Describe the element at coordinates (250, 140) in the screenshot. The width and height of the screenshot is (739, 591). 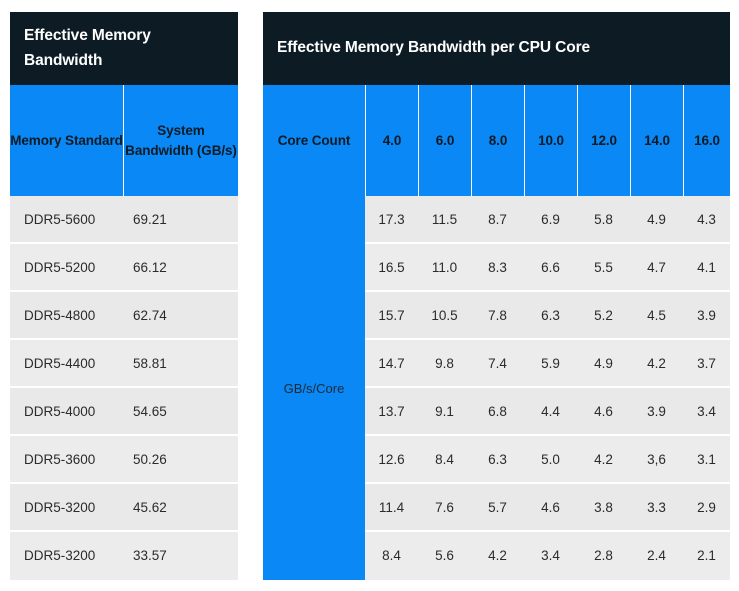
I see `header-gap-spacer` at that location.